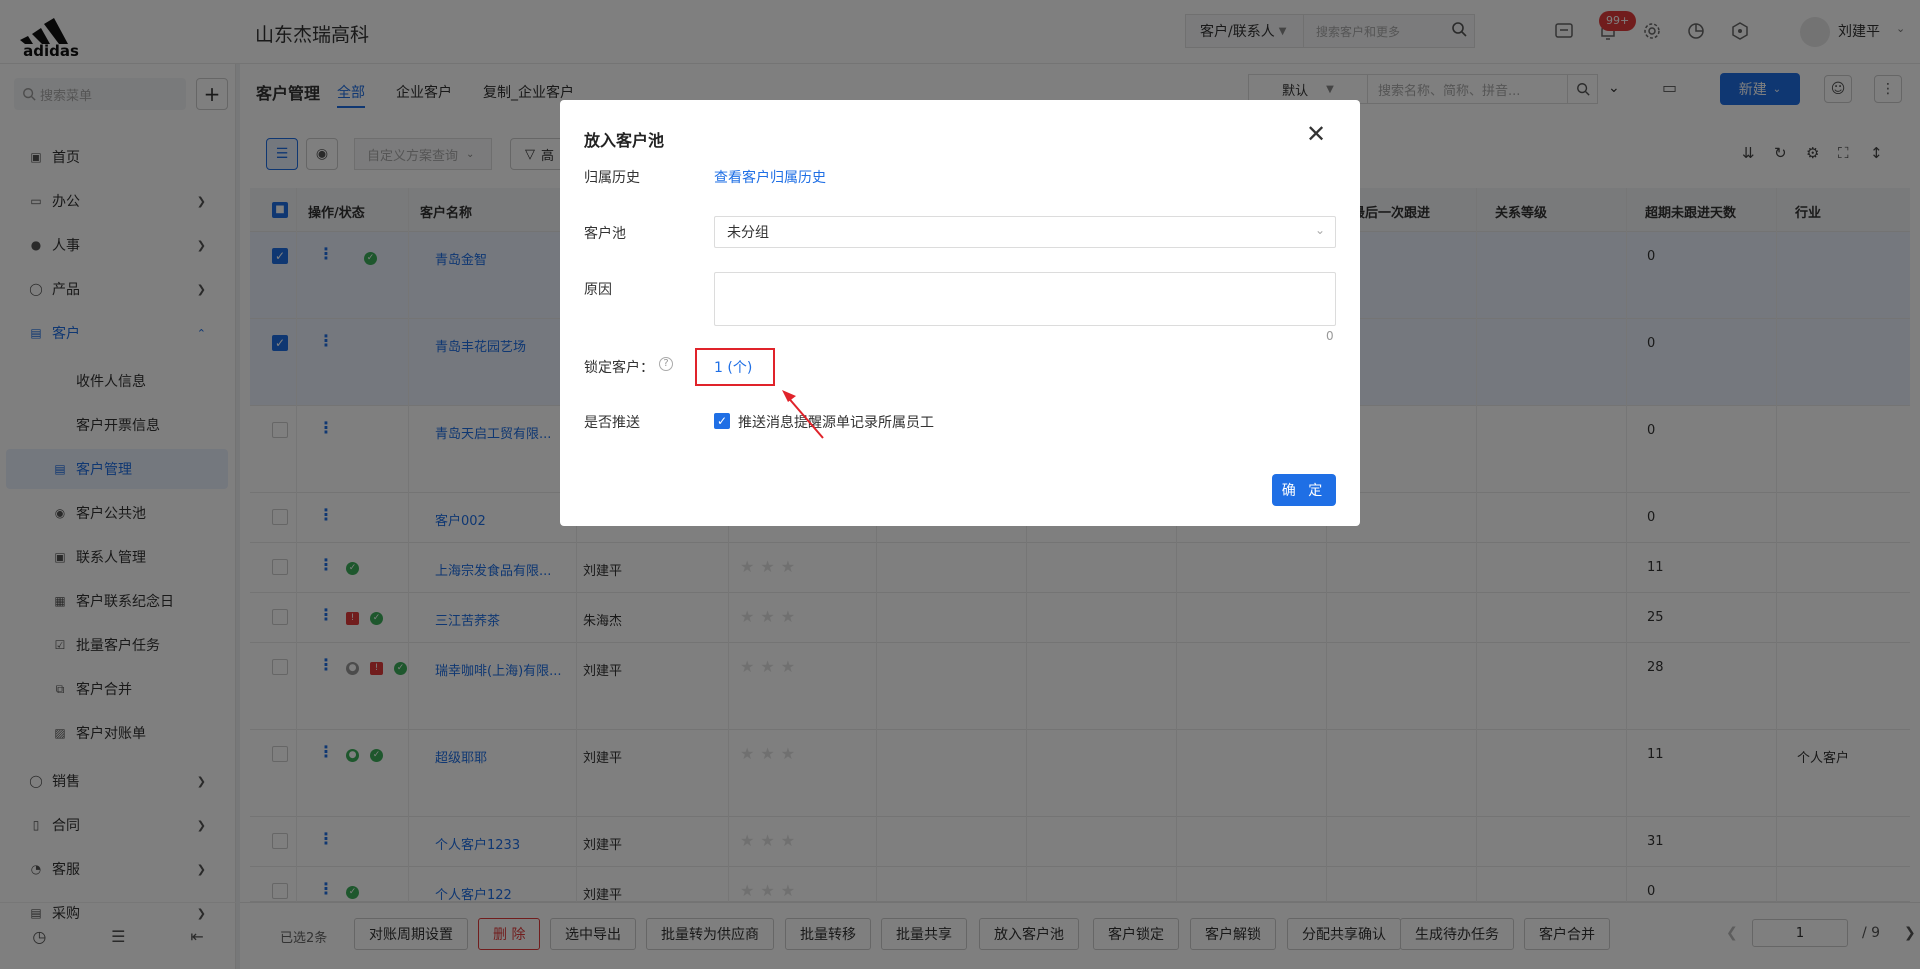 Image resolution: width=1920 pixels, height=969 pixels. I want to click on char-count: 0, so click(1330, 336).